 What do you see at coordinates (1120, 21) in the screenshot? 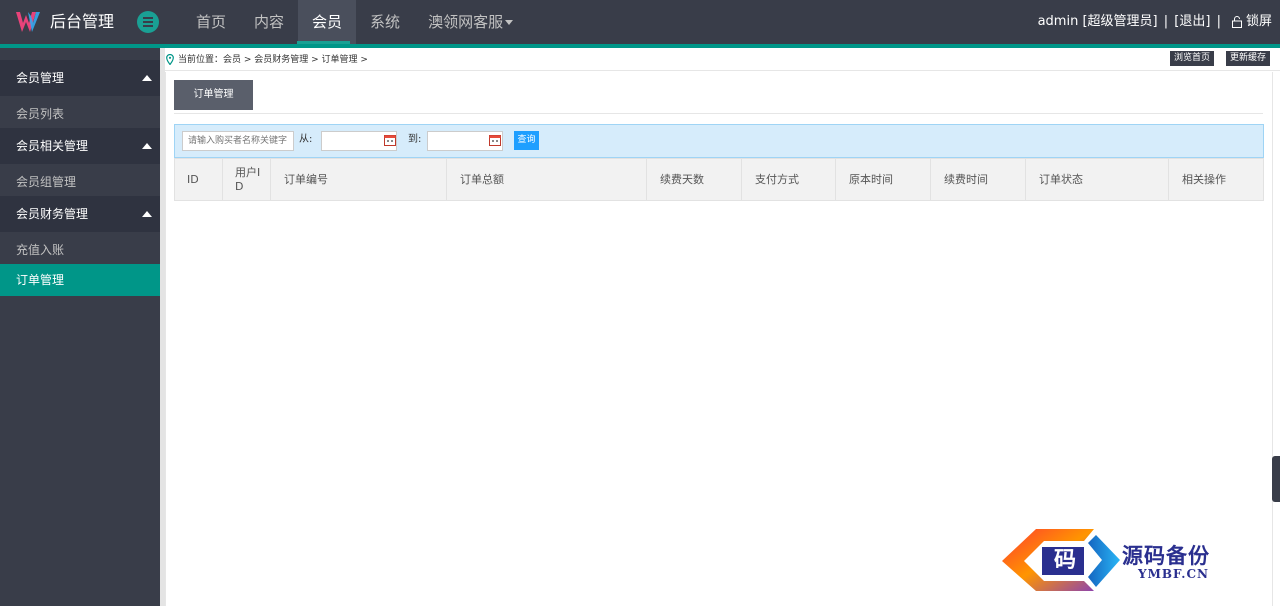
I see `user-role: [超级管理员]` at bounding box center [1120, 21].